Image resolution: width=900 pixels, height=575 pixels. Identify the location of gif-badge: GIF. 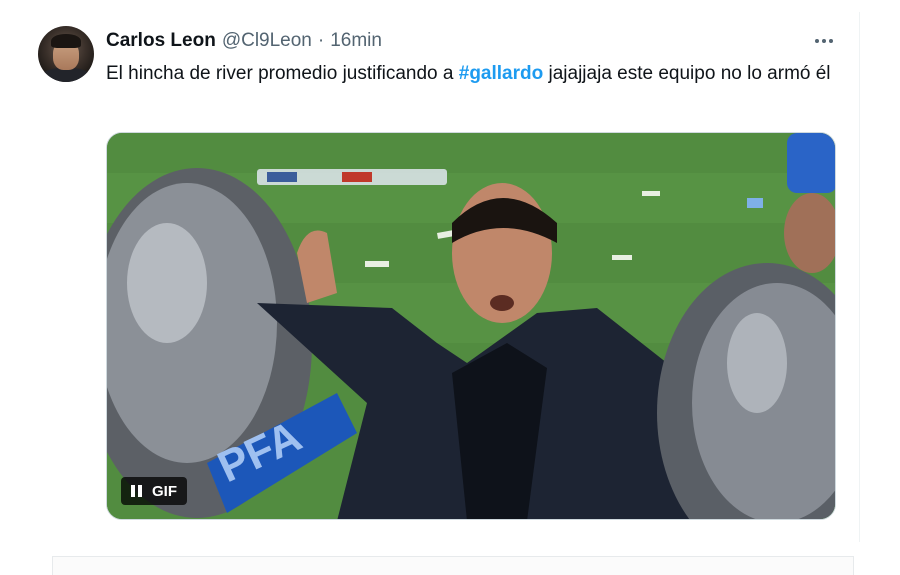
(164, 491).